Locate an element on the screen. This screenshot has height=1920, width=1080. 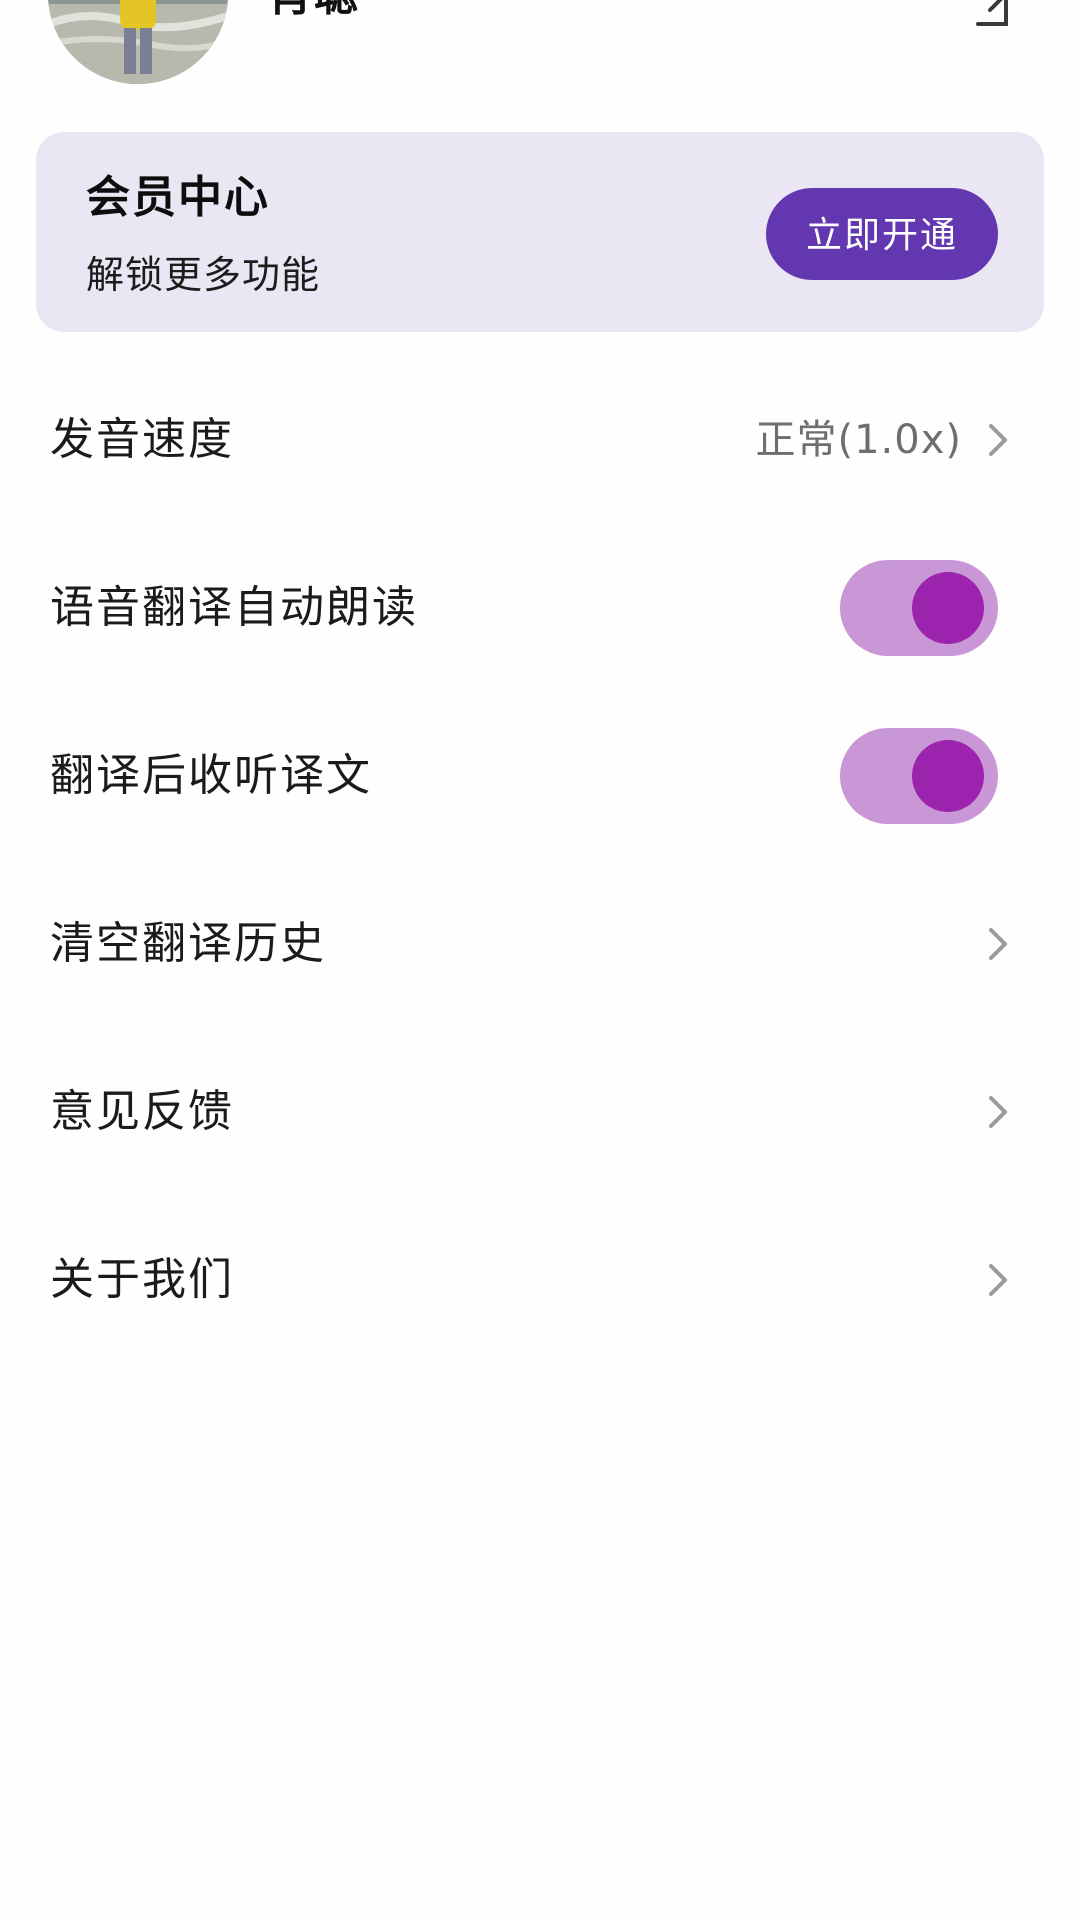
setting-row-clear-history: 清空翻译历史 is located at coordinates (540, 944).